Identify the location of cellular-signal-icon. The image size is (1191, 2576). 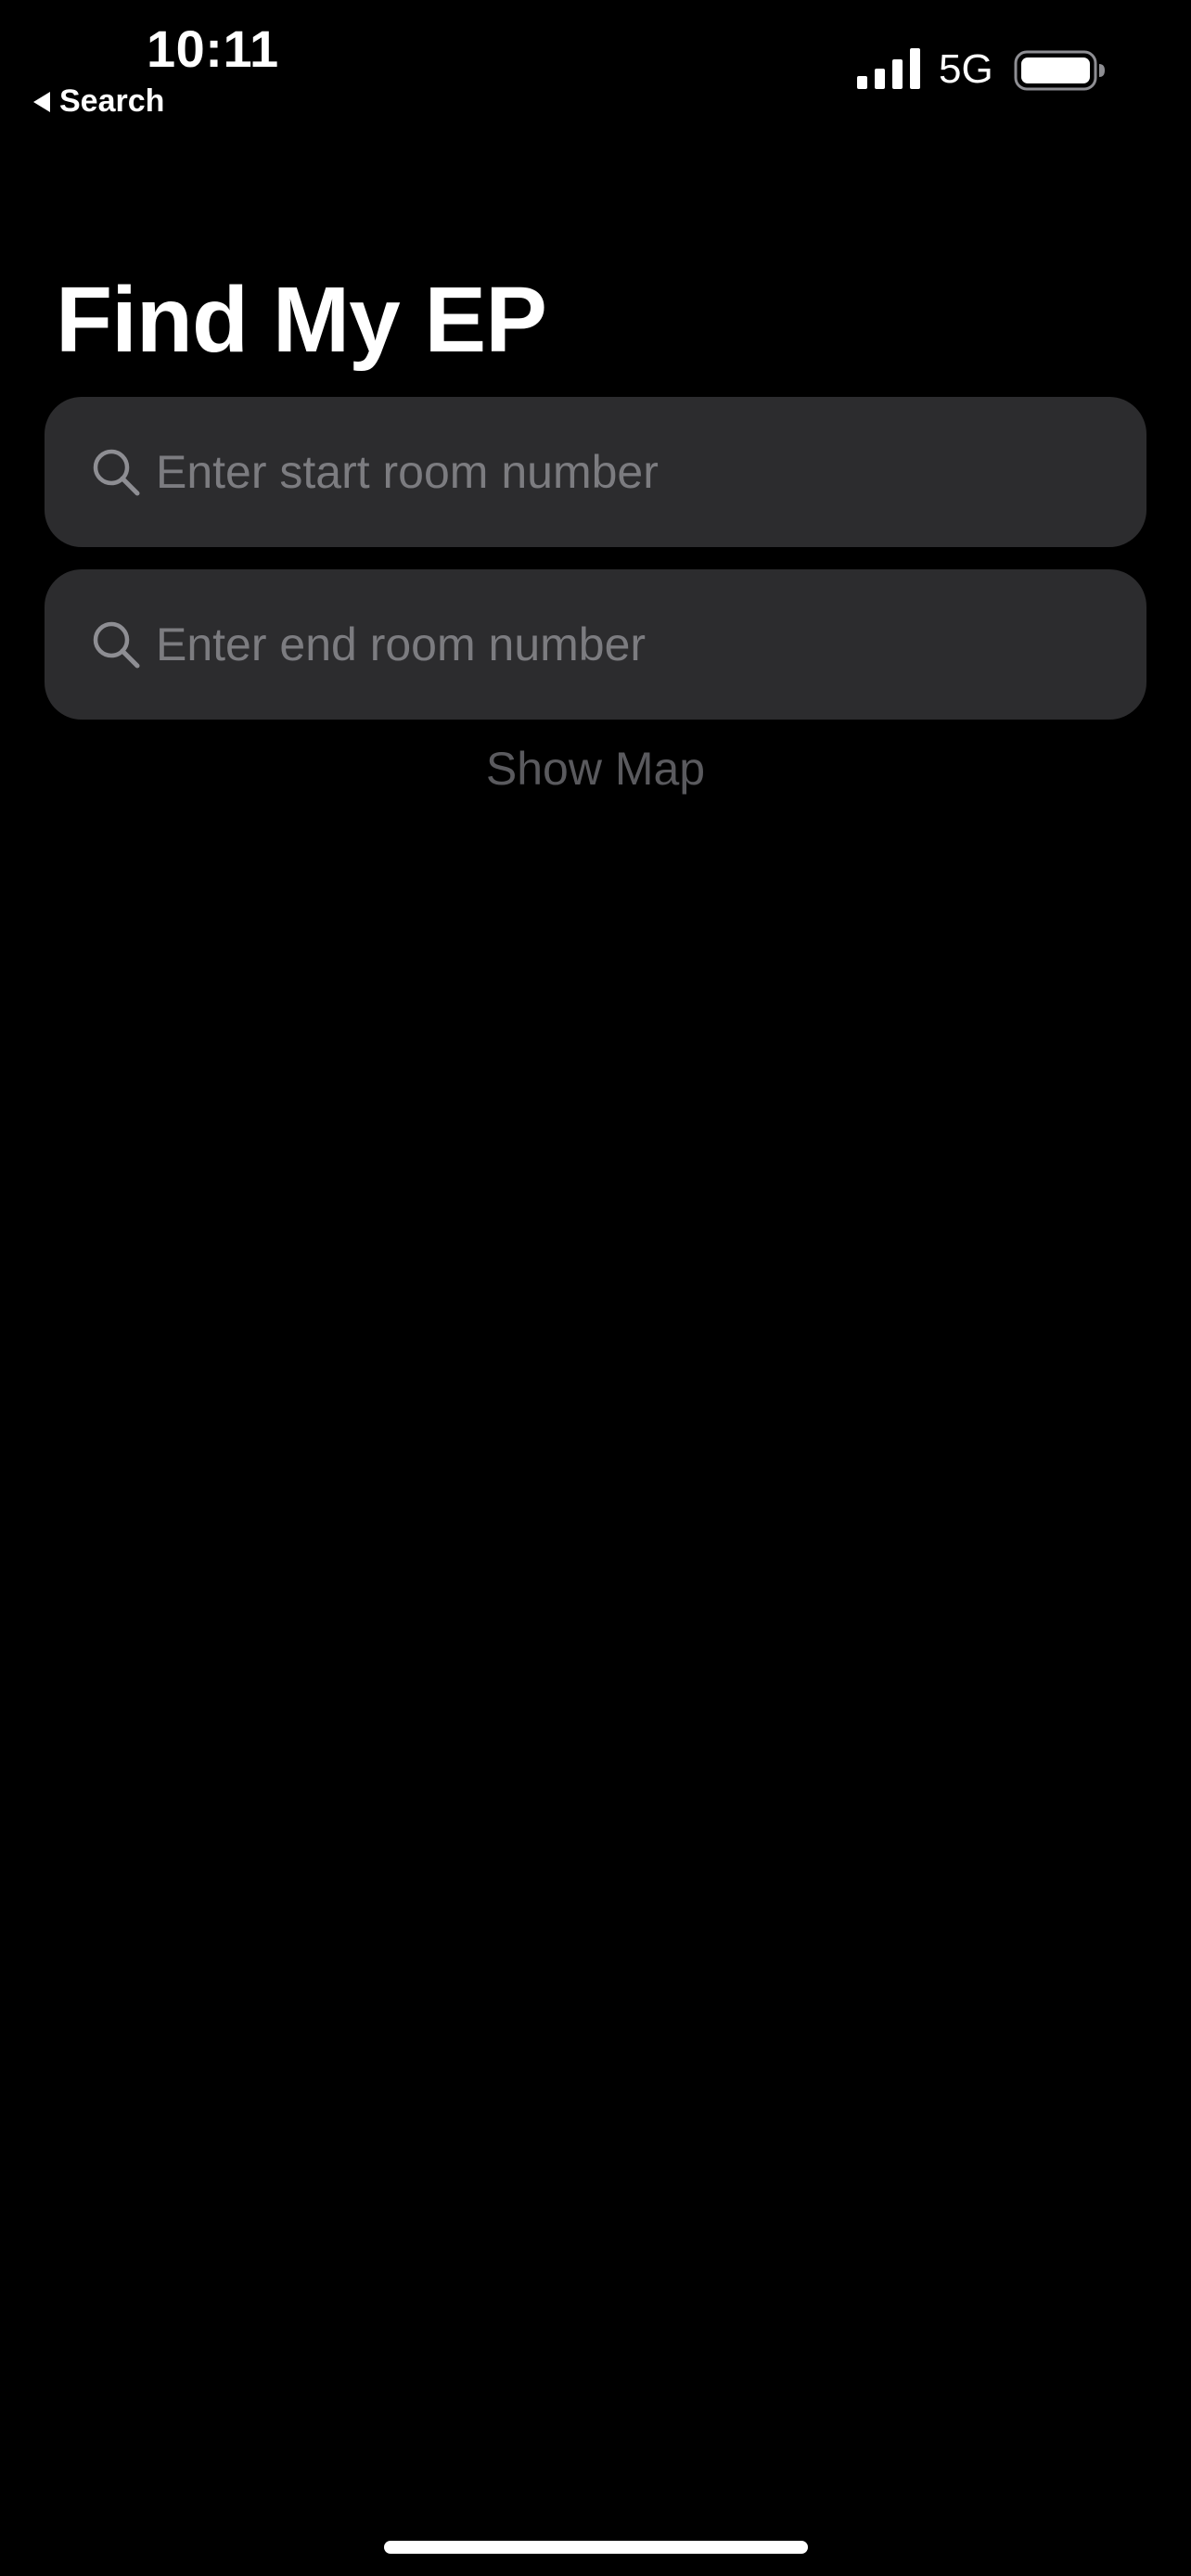
(888, 68).